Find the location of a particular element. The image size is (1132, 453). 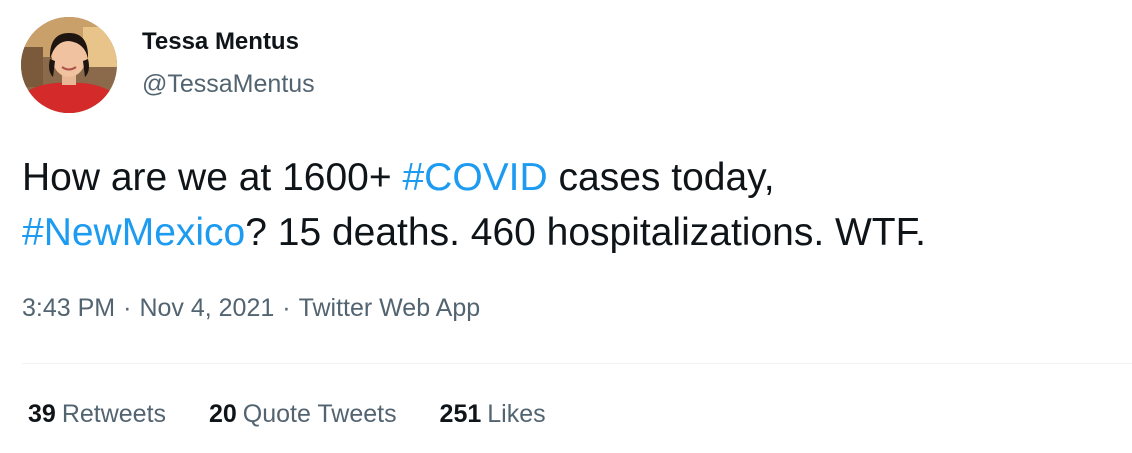

quote-tweets-stat: 20 Quote Tweets is located at coordinates (303, 414).